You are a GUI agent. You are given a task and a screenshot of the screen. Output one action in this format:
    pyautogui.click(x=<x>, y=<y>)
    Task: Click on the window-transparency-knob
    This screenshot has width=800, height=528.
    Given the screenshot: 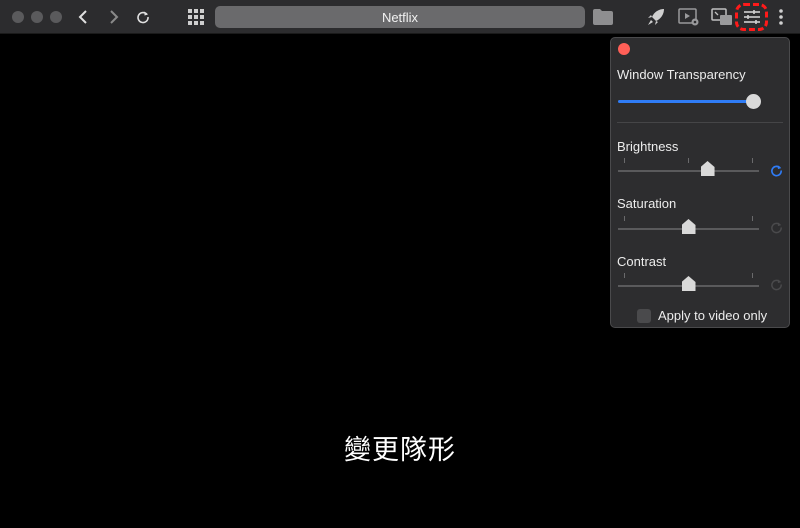 What is the action you would take?
    pyautogui.click(x=754, y=101)
    